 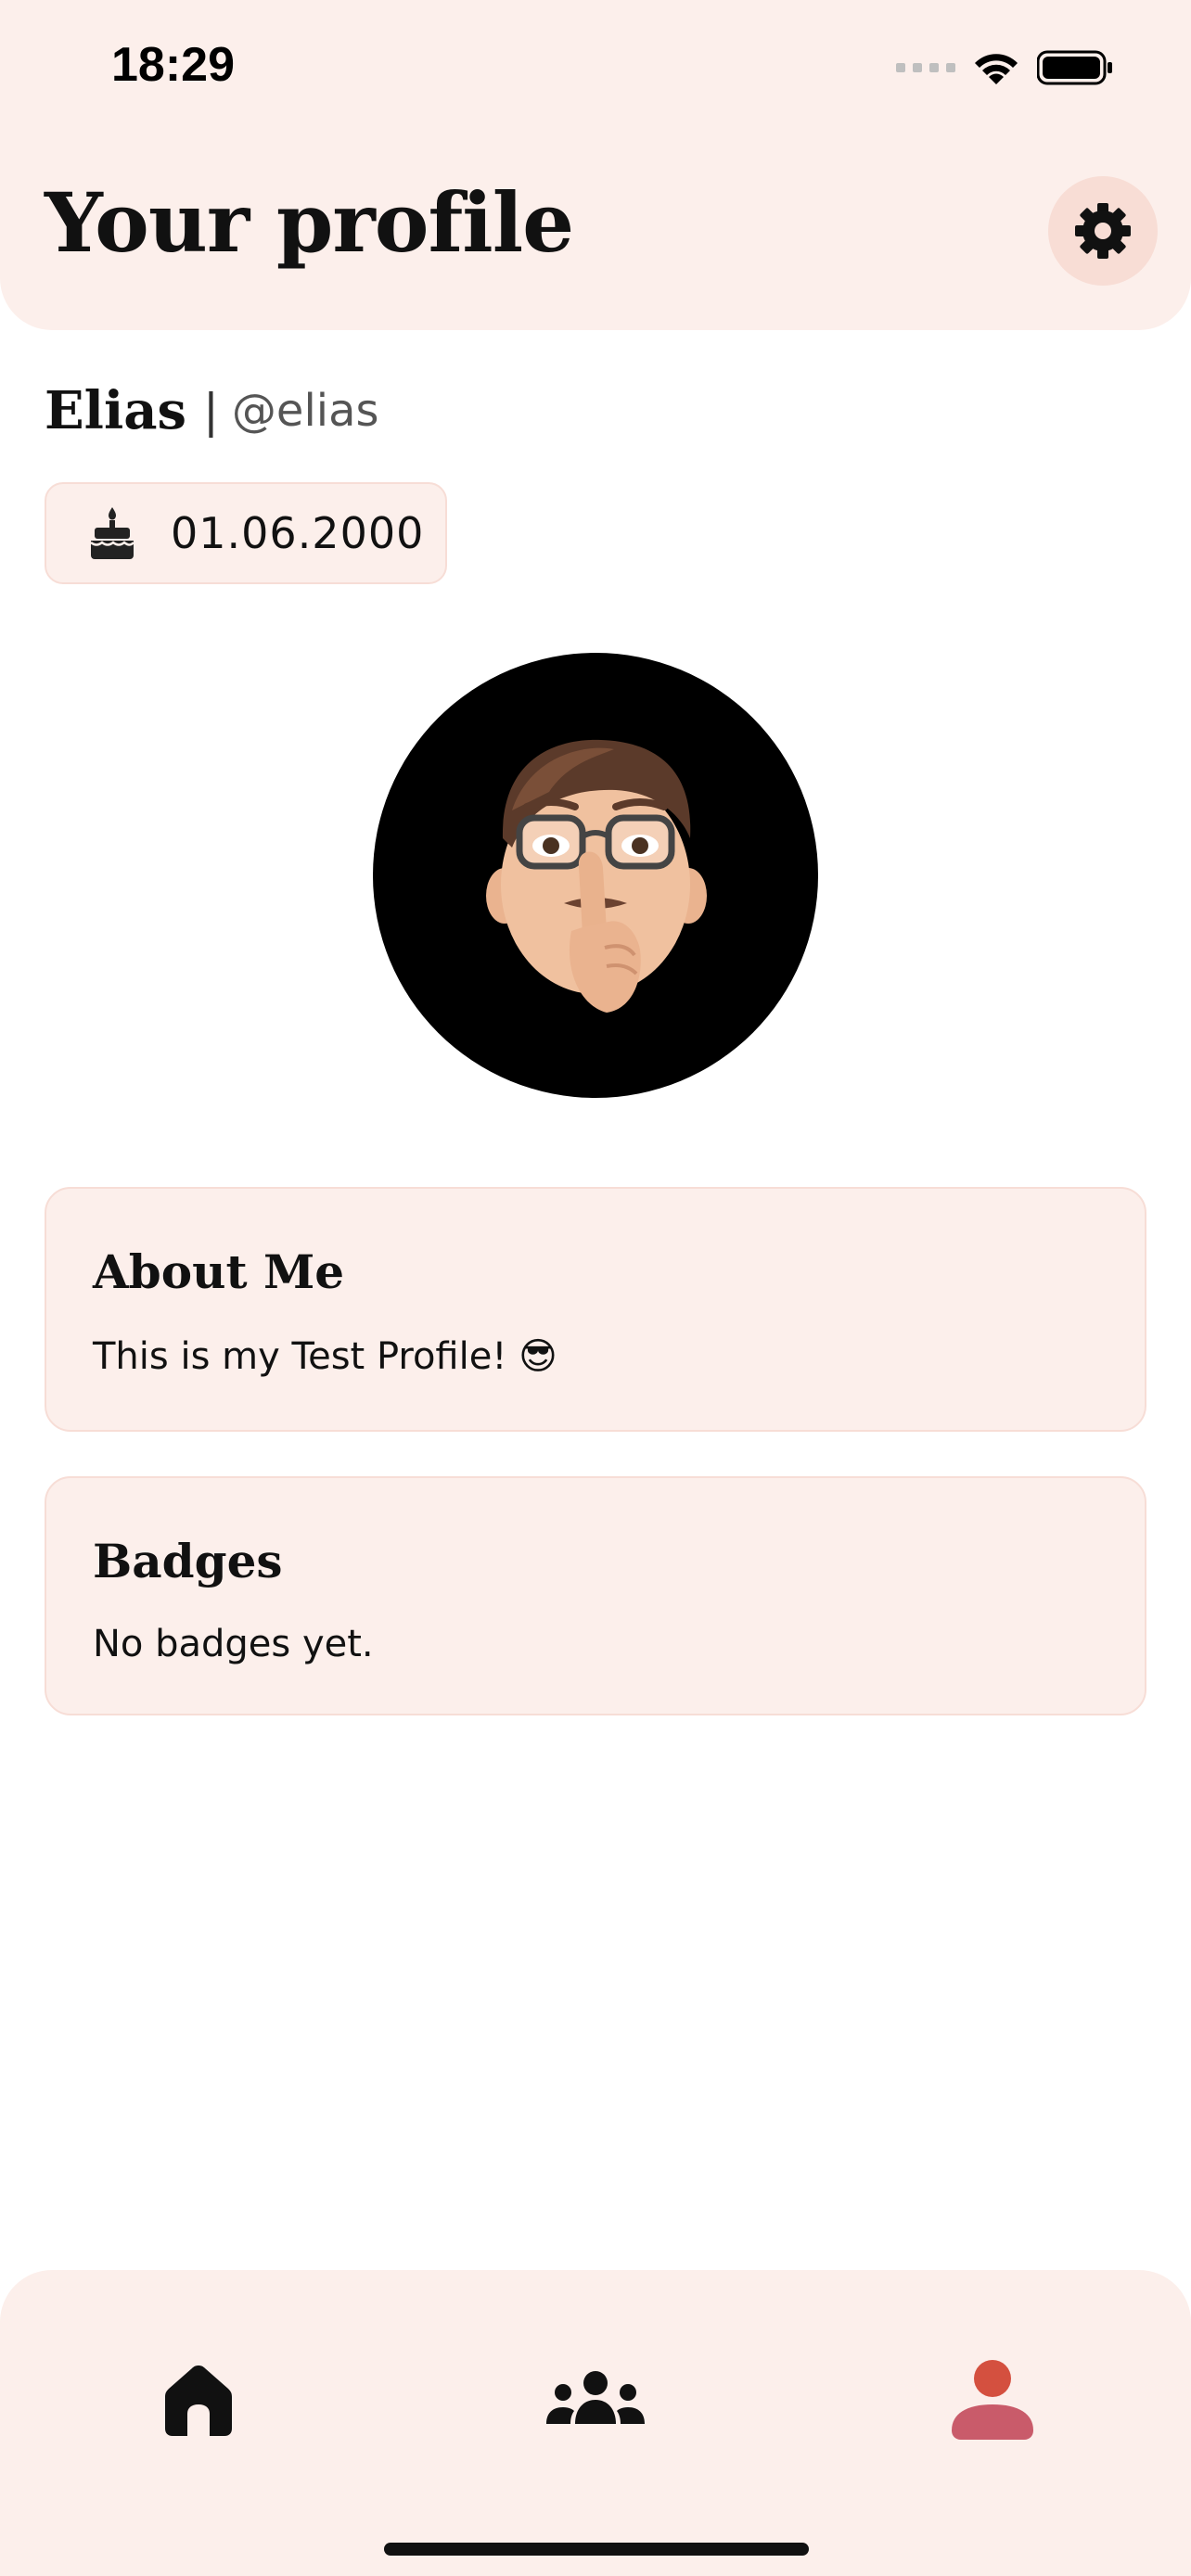 I want to click on bottom-nav, so click(x=595, y=2423).